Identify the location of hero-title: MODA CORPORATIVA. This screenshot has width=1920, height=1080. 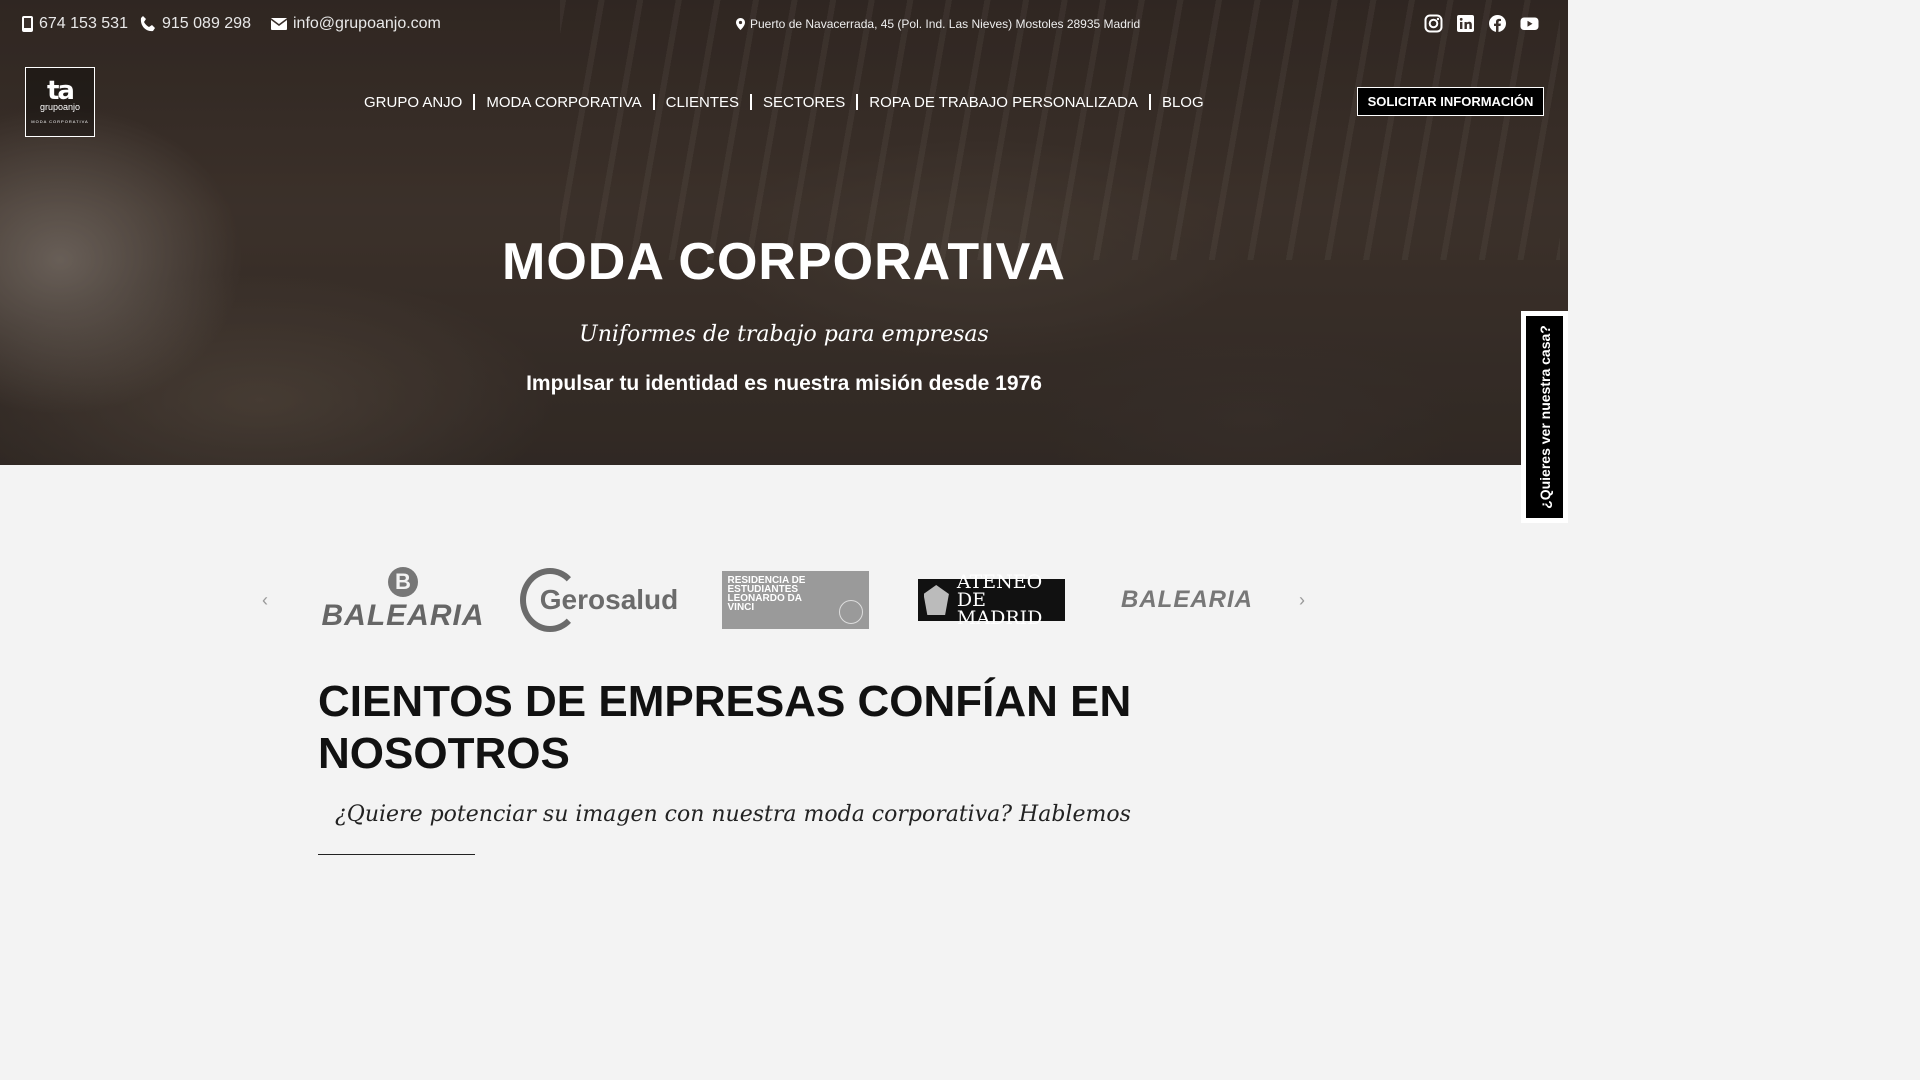
(784, 262).